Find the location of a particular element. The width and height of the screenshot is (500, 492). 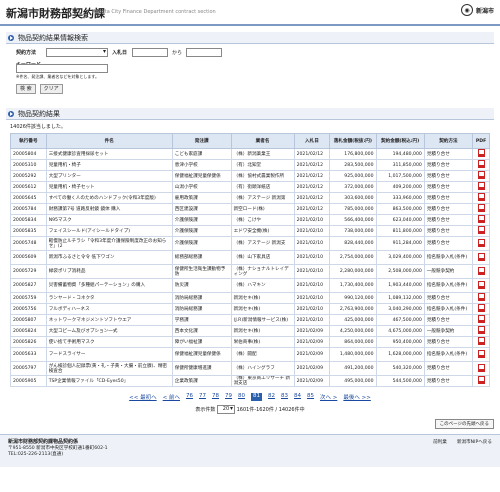

item-name-link: すべての働く人のためのハンドブック(令和3年度版) is located at coordinates (109, 198).